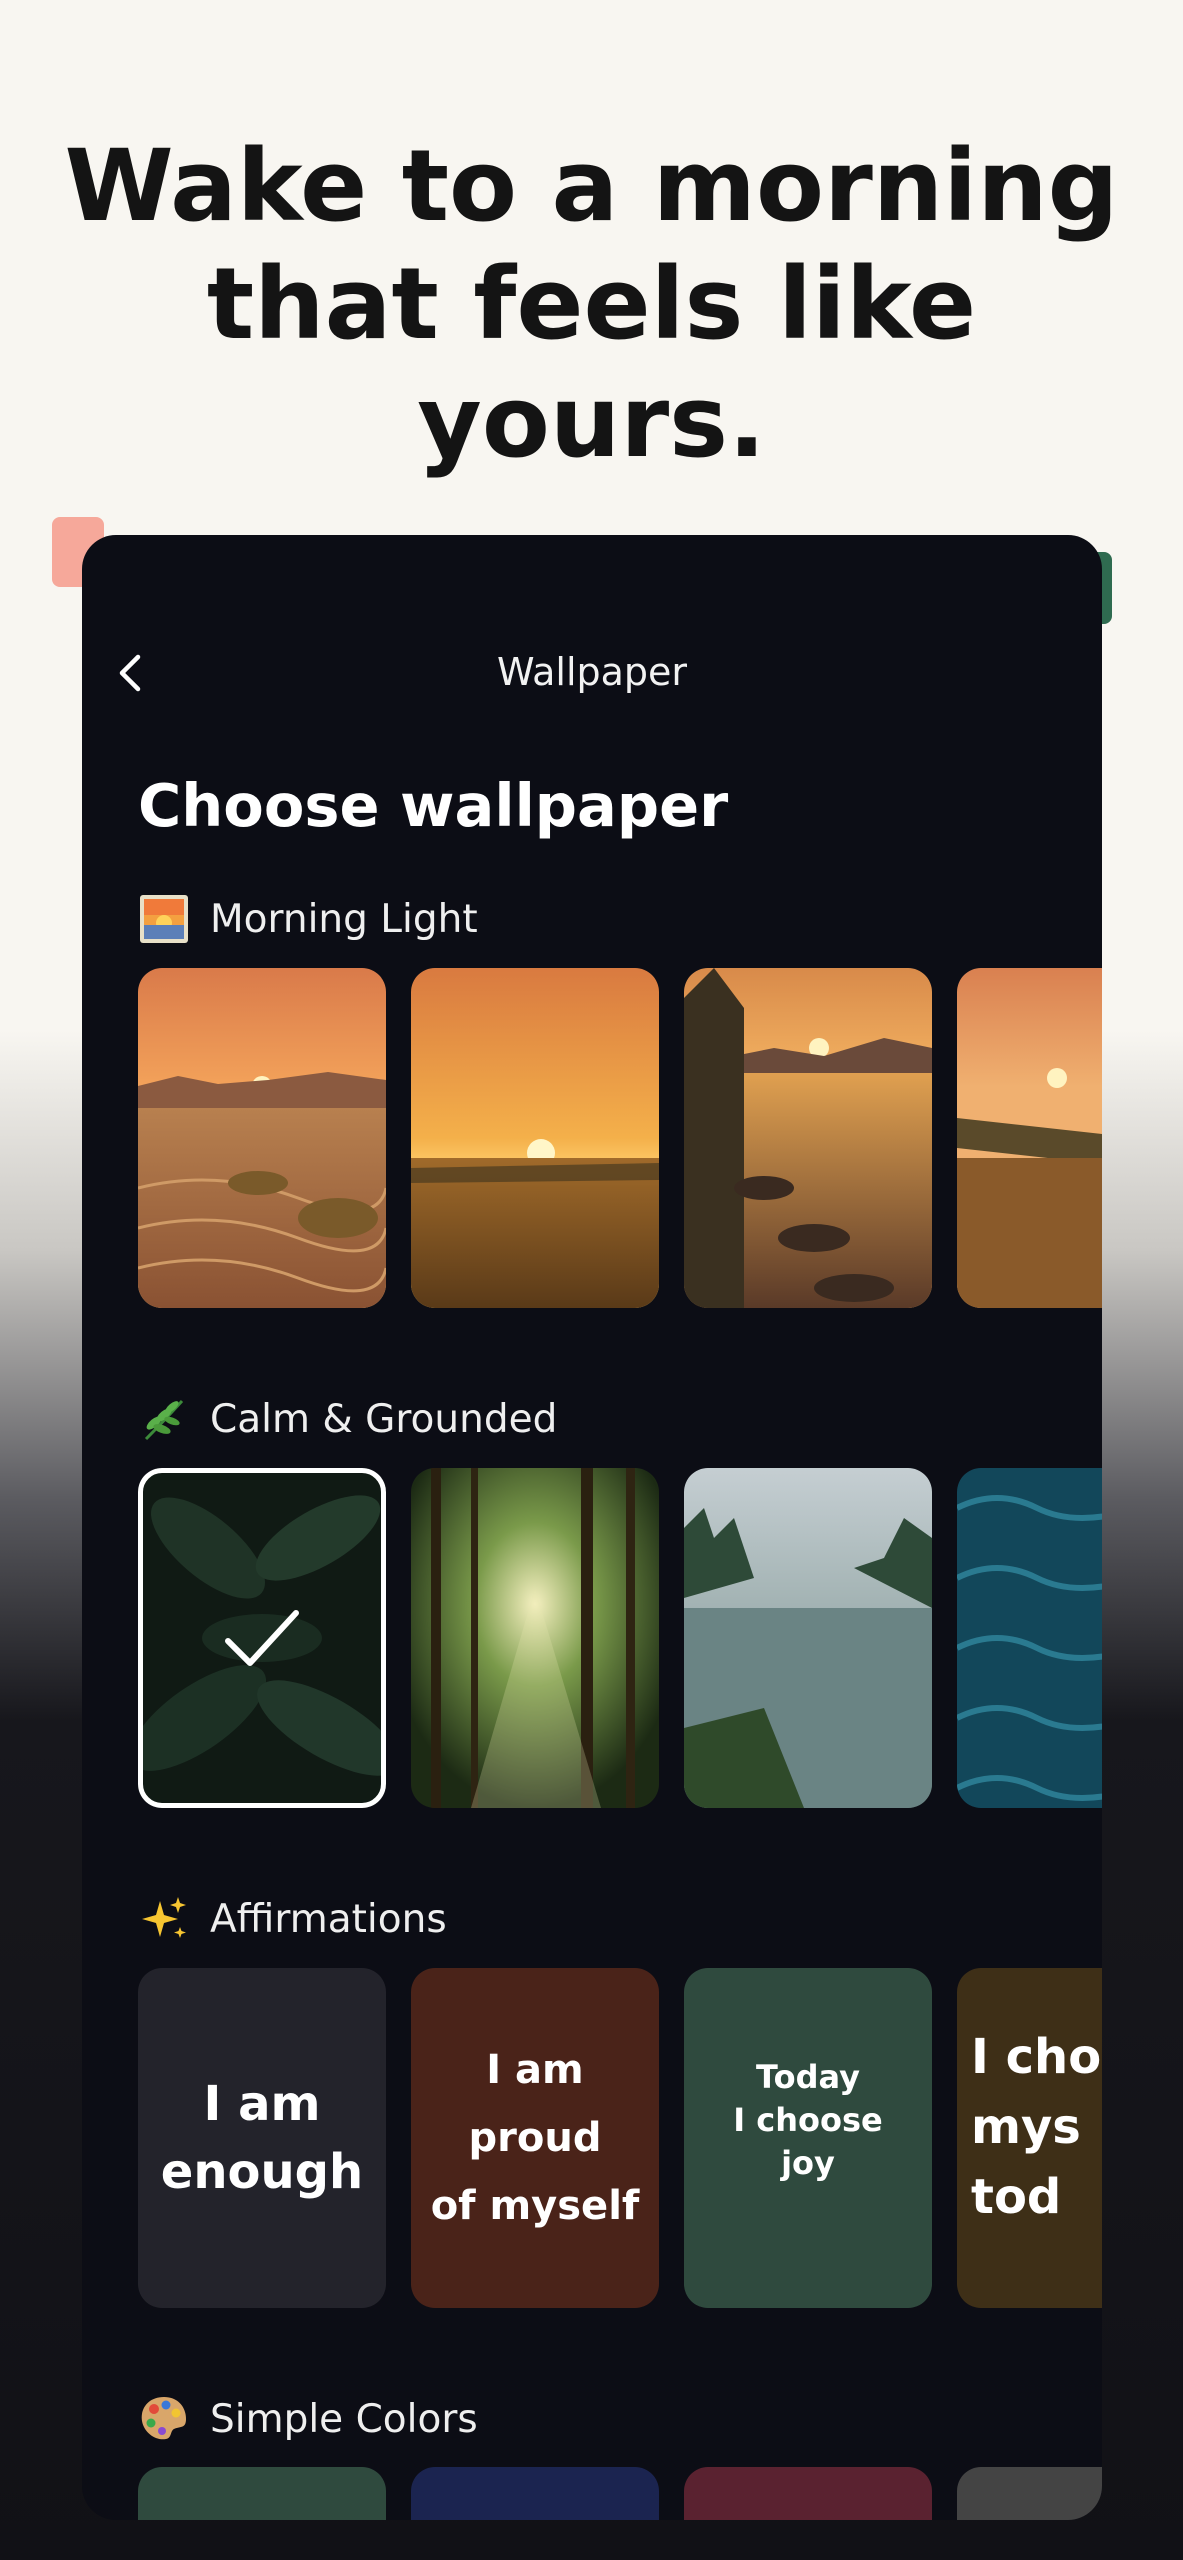 This screenshot has height=2560, width=1183. I want to click on section-label-morning-light: Morning Light, so click(344, 919).